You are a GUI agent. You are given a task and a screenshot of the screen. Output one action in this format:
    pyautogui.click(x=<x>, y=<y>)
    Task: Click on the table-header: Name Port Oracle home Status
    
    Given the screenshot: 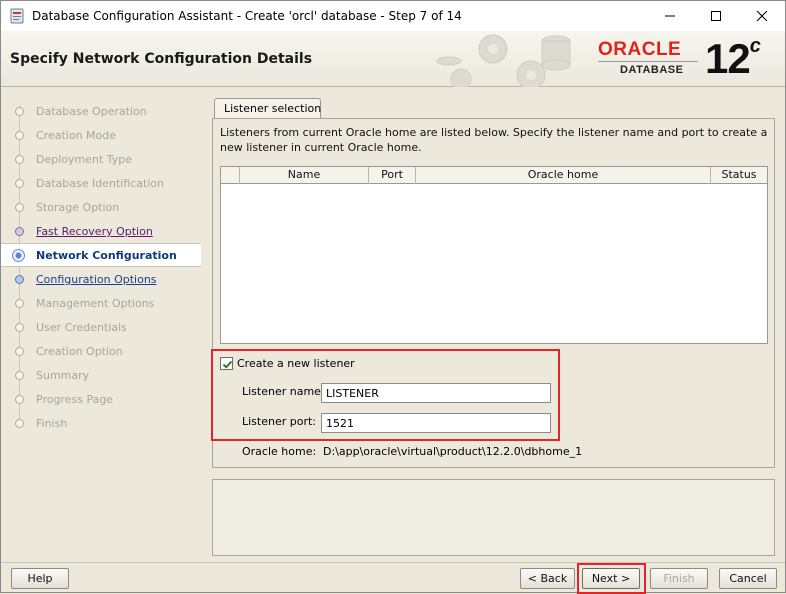 What is the action you would take?
    pyautogui.click(x=494, y=175)
    